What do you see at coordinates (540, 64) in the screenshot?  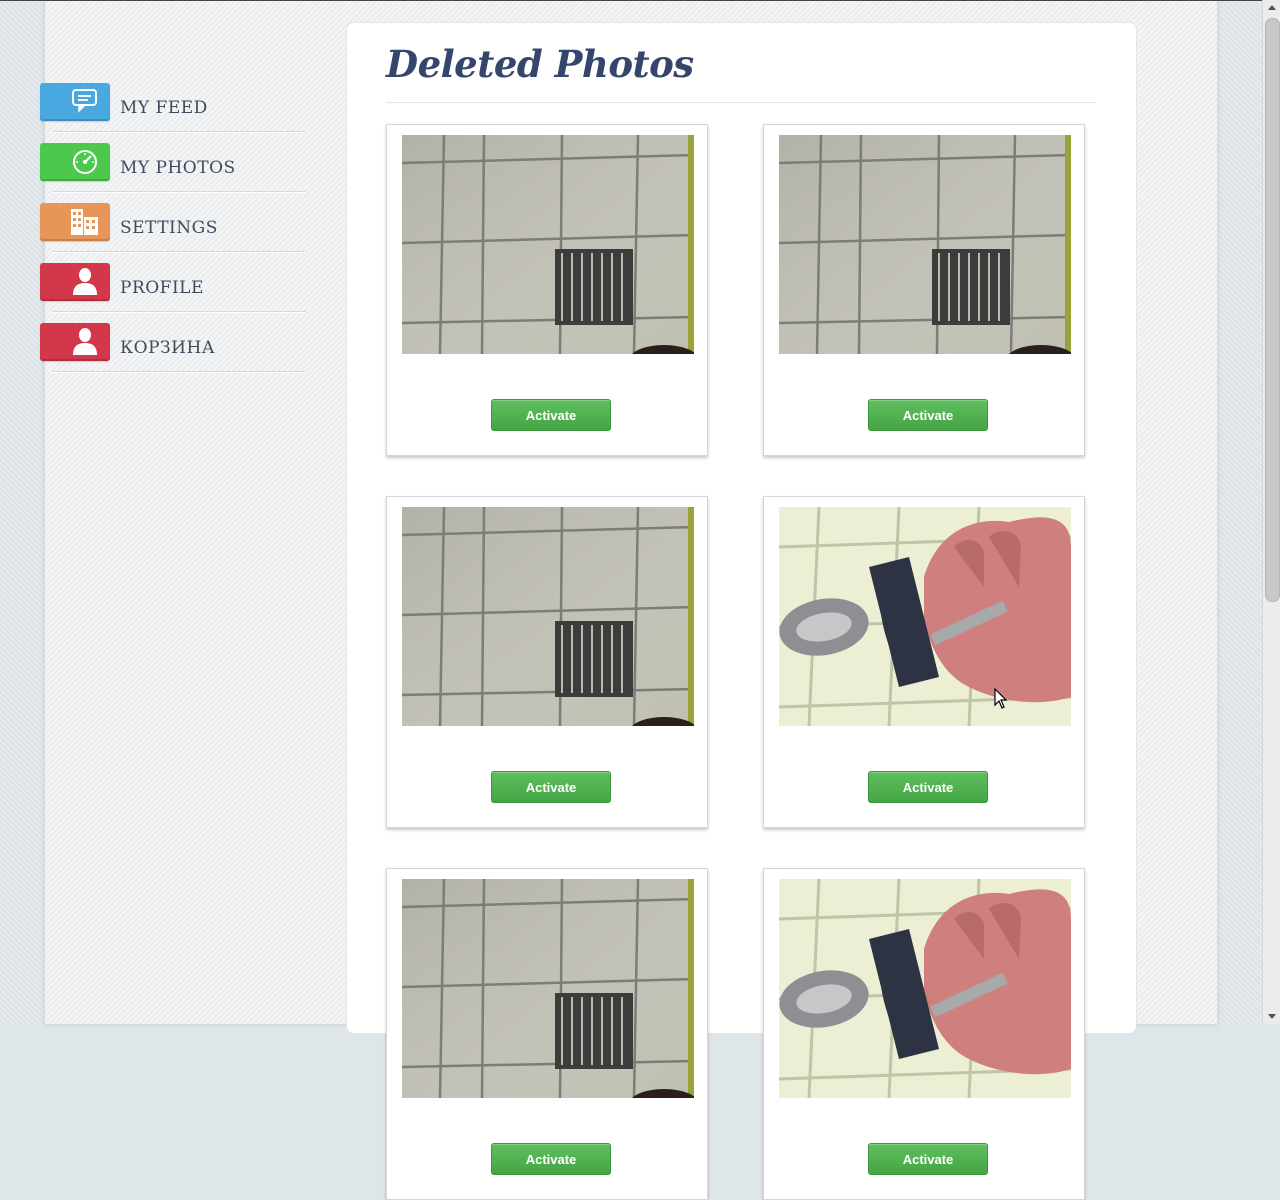 I see `page-title: Deleted Photos` at bounding box center [540, 64].